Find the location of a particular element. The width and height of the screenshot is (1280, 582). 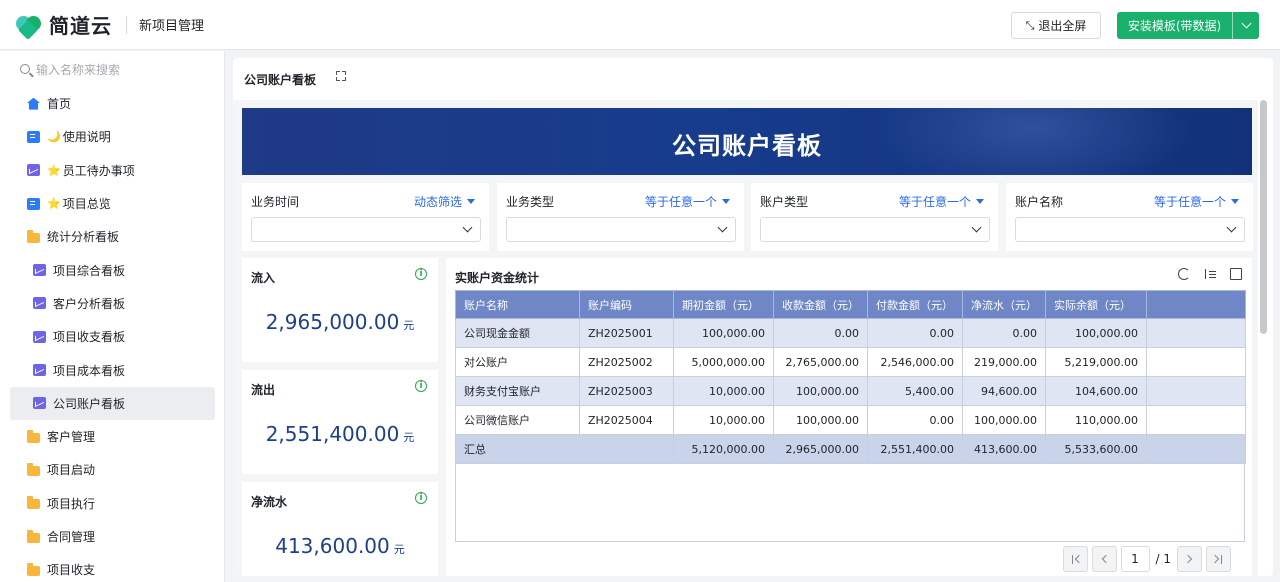

form-icon is located at coordinates (33, 136).